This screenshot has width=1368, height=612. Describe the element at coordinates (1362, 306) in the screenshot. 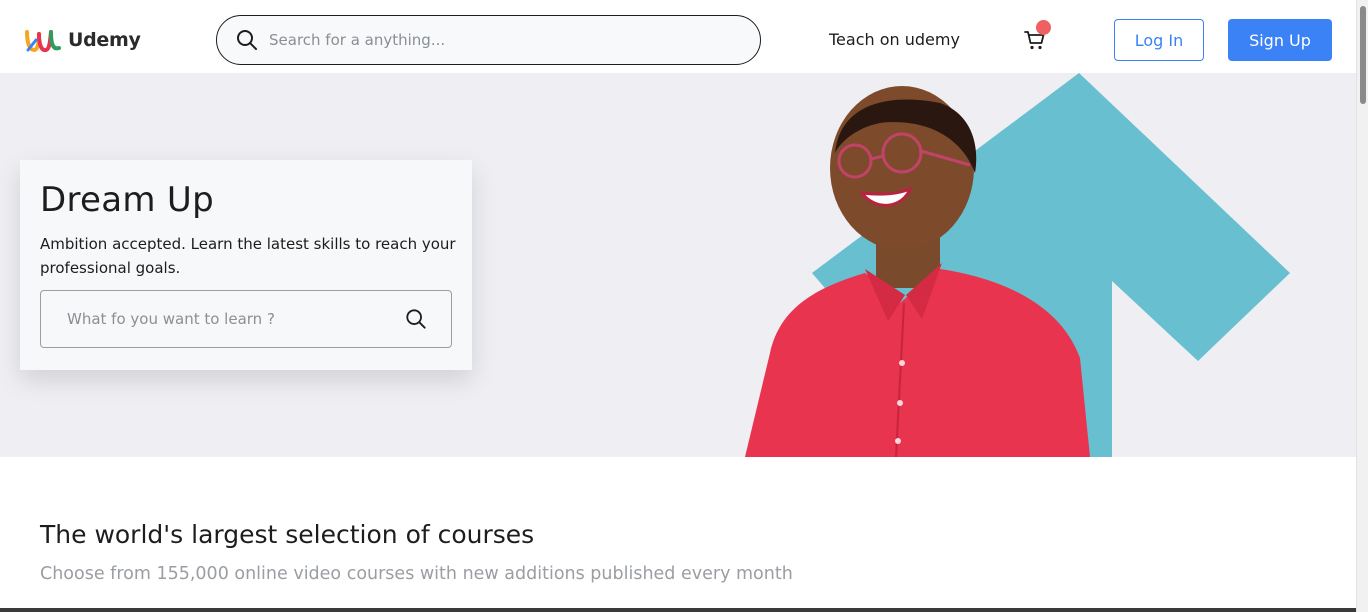

I see `vertical-scrollbar` at that location.